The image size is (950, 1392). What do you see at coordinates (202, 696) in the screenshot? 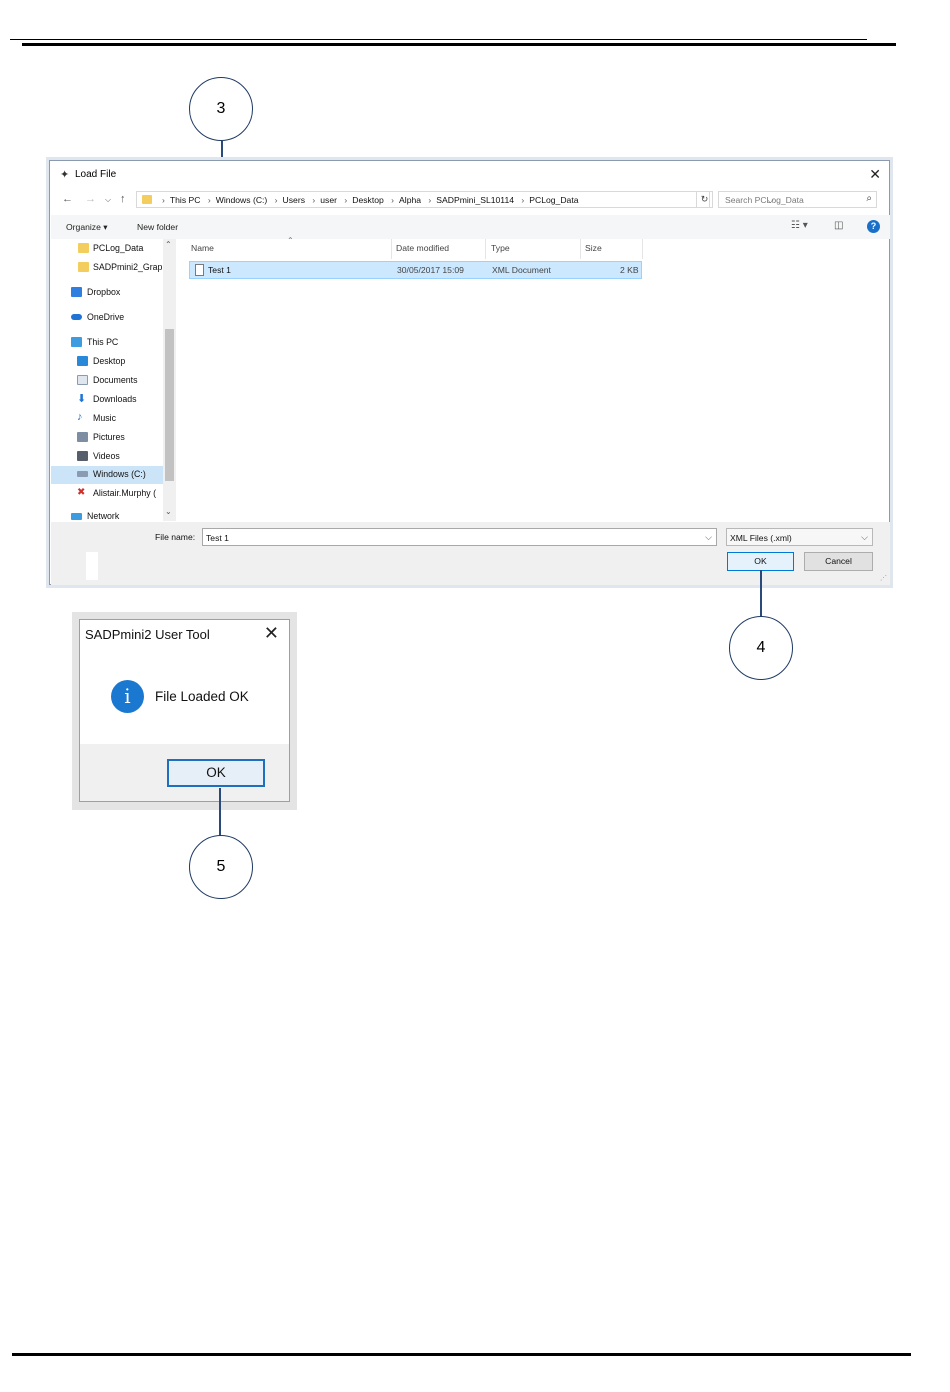
I see `message-text: File Loaded OK` at bounding box center [202, 696].